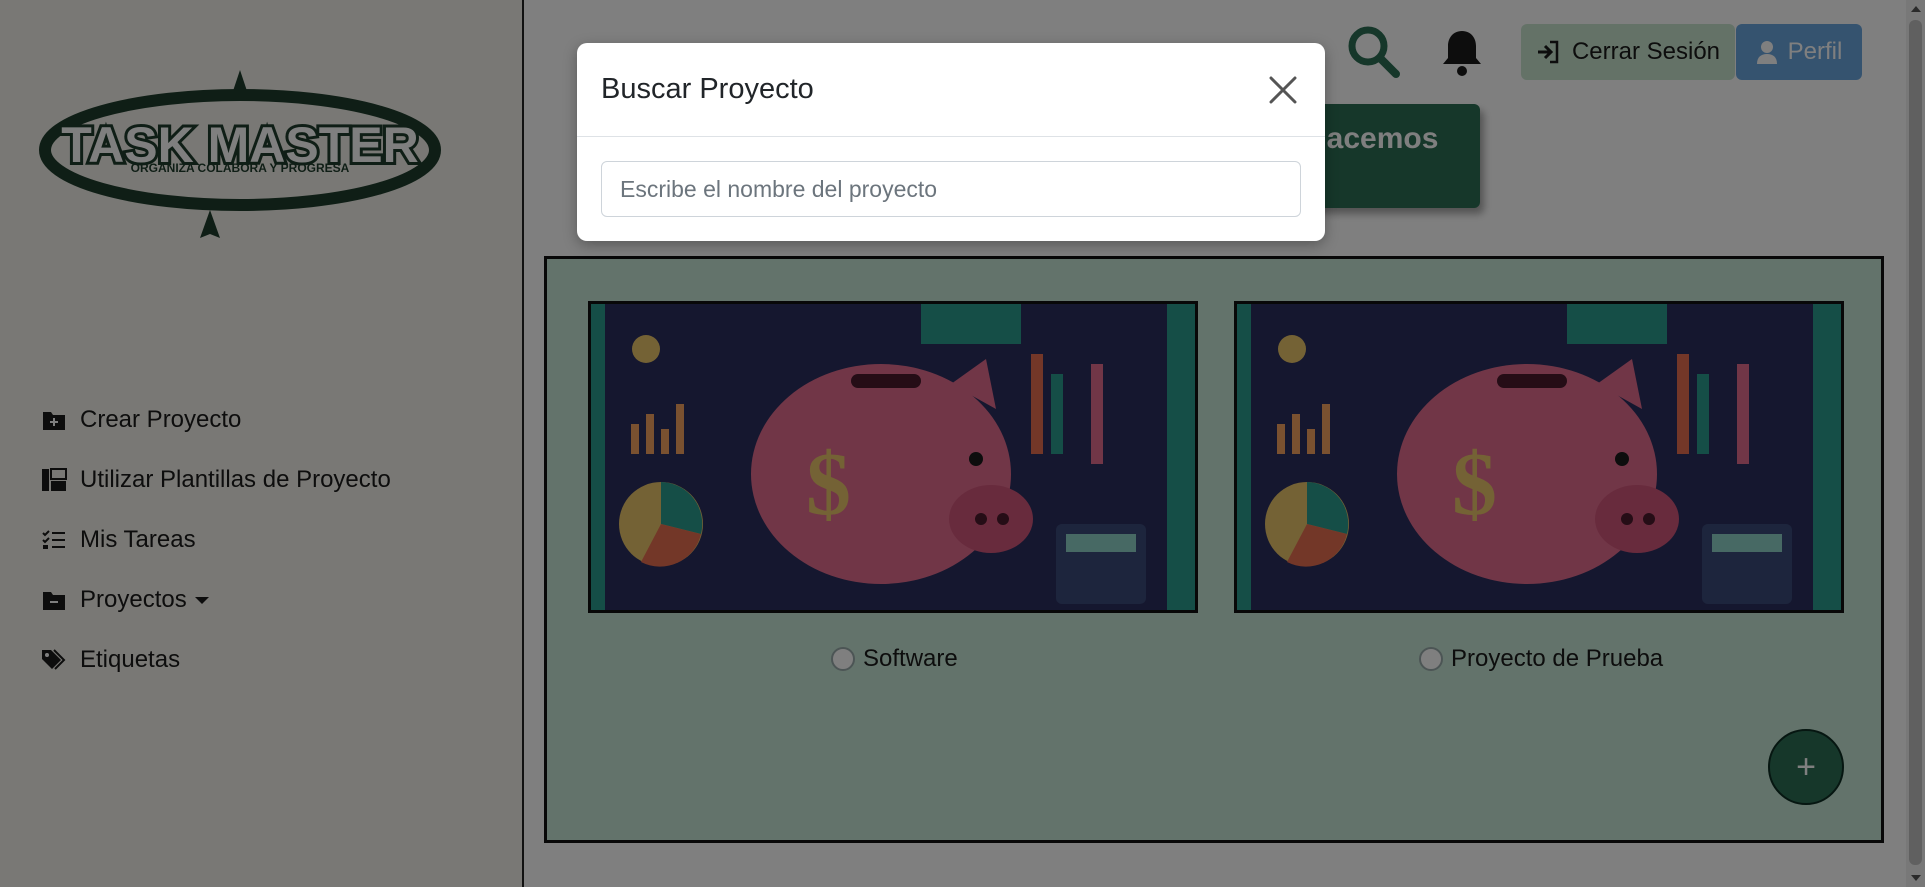 The image size is (1925, 887). What do you see at coordinates (951, 90) in the screenshot?
I see `modal-header: Buscar Proyecto` at bounding box center [951, 90].